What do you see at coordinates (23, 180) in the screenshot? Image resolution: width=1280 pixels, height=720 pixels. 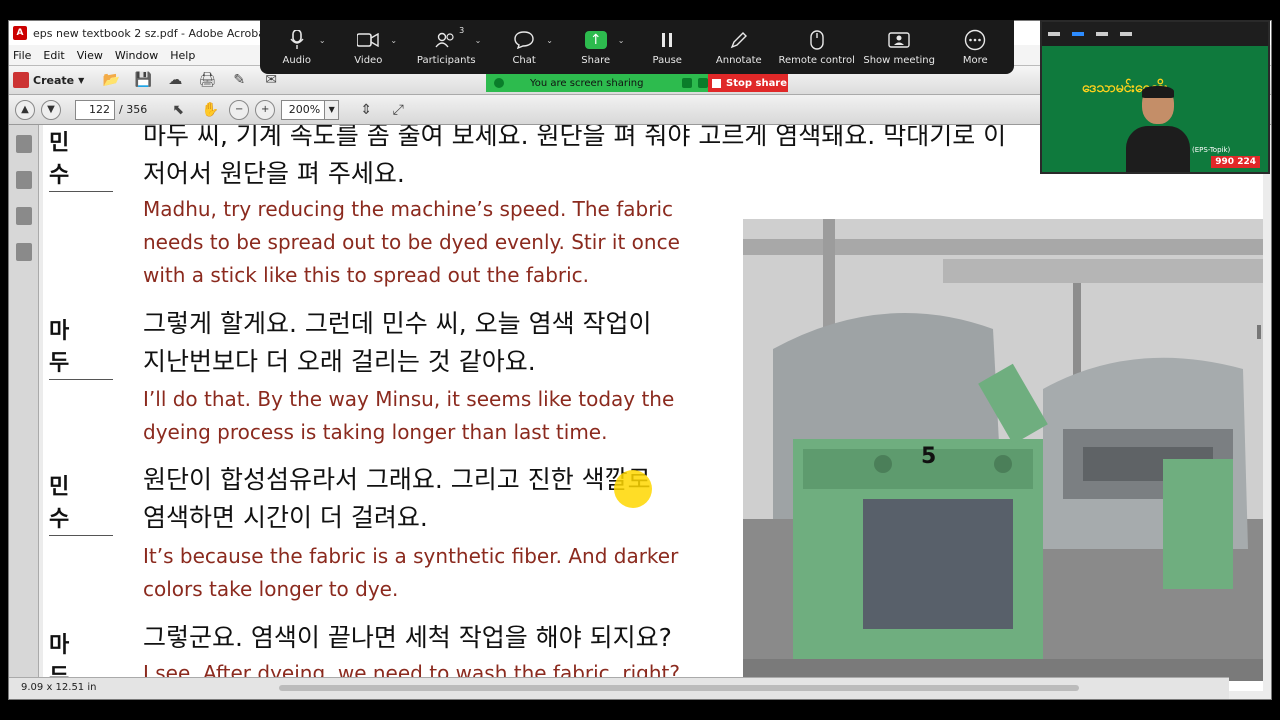 I see `bookmarks-icon` at bounding box center [23, 180].